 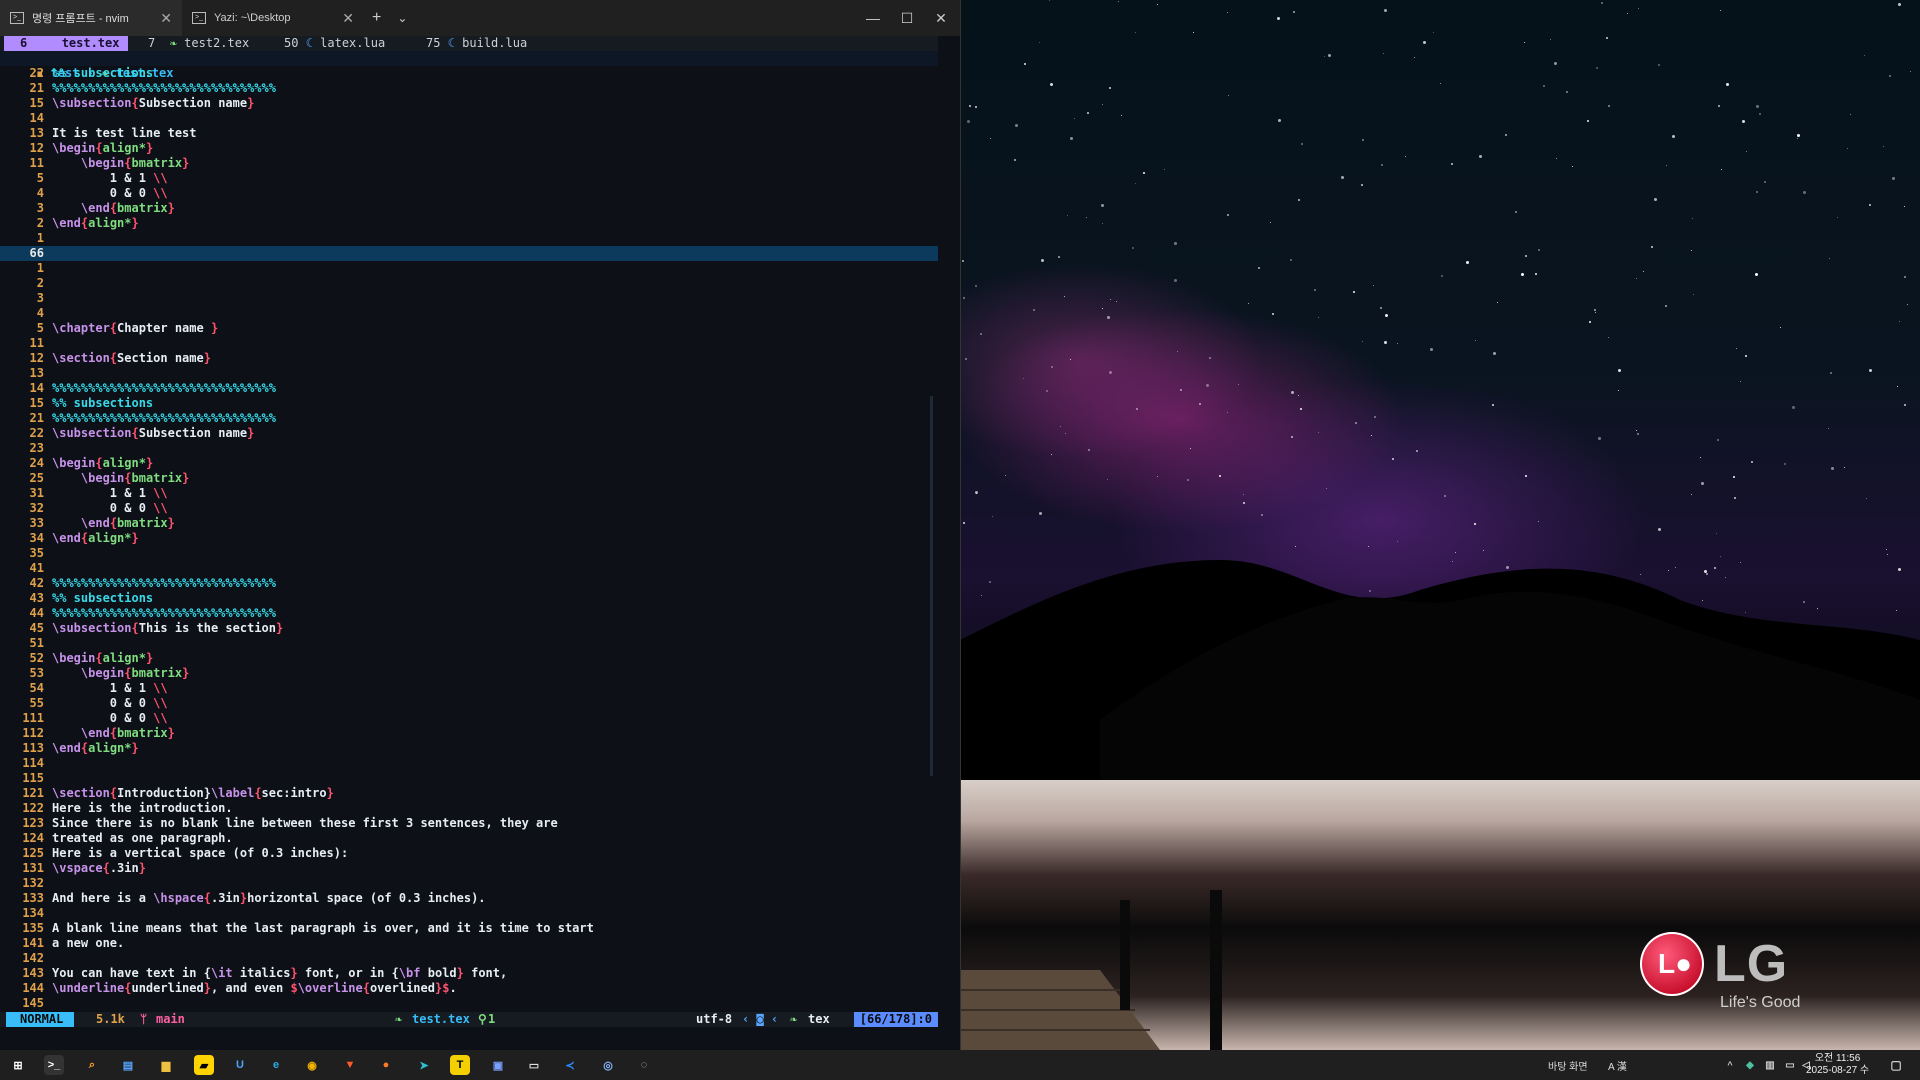 What do you see at coordinates (1770, 1065) in the screenshot?
I see `network-icon: ▥` at bounding box center [1770, 1065].